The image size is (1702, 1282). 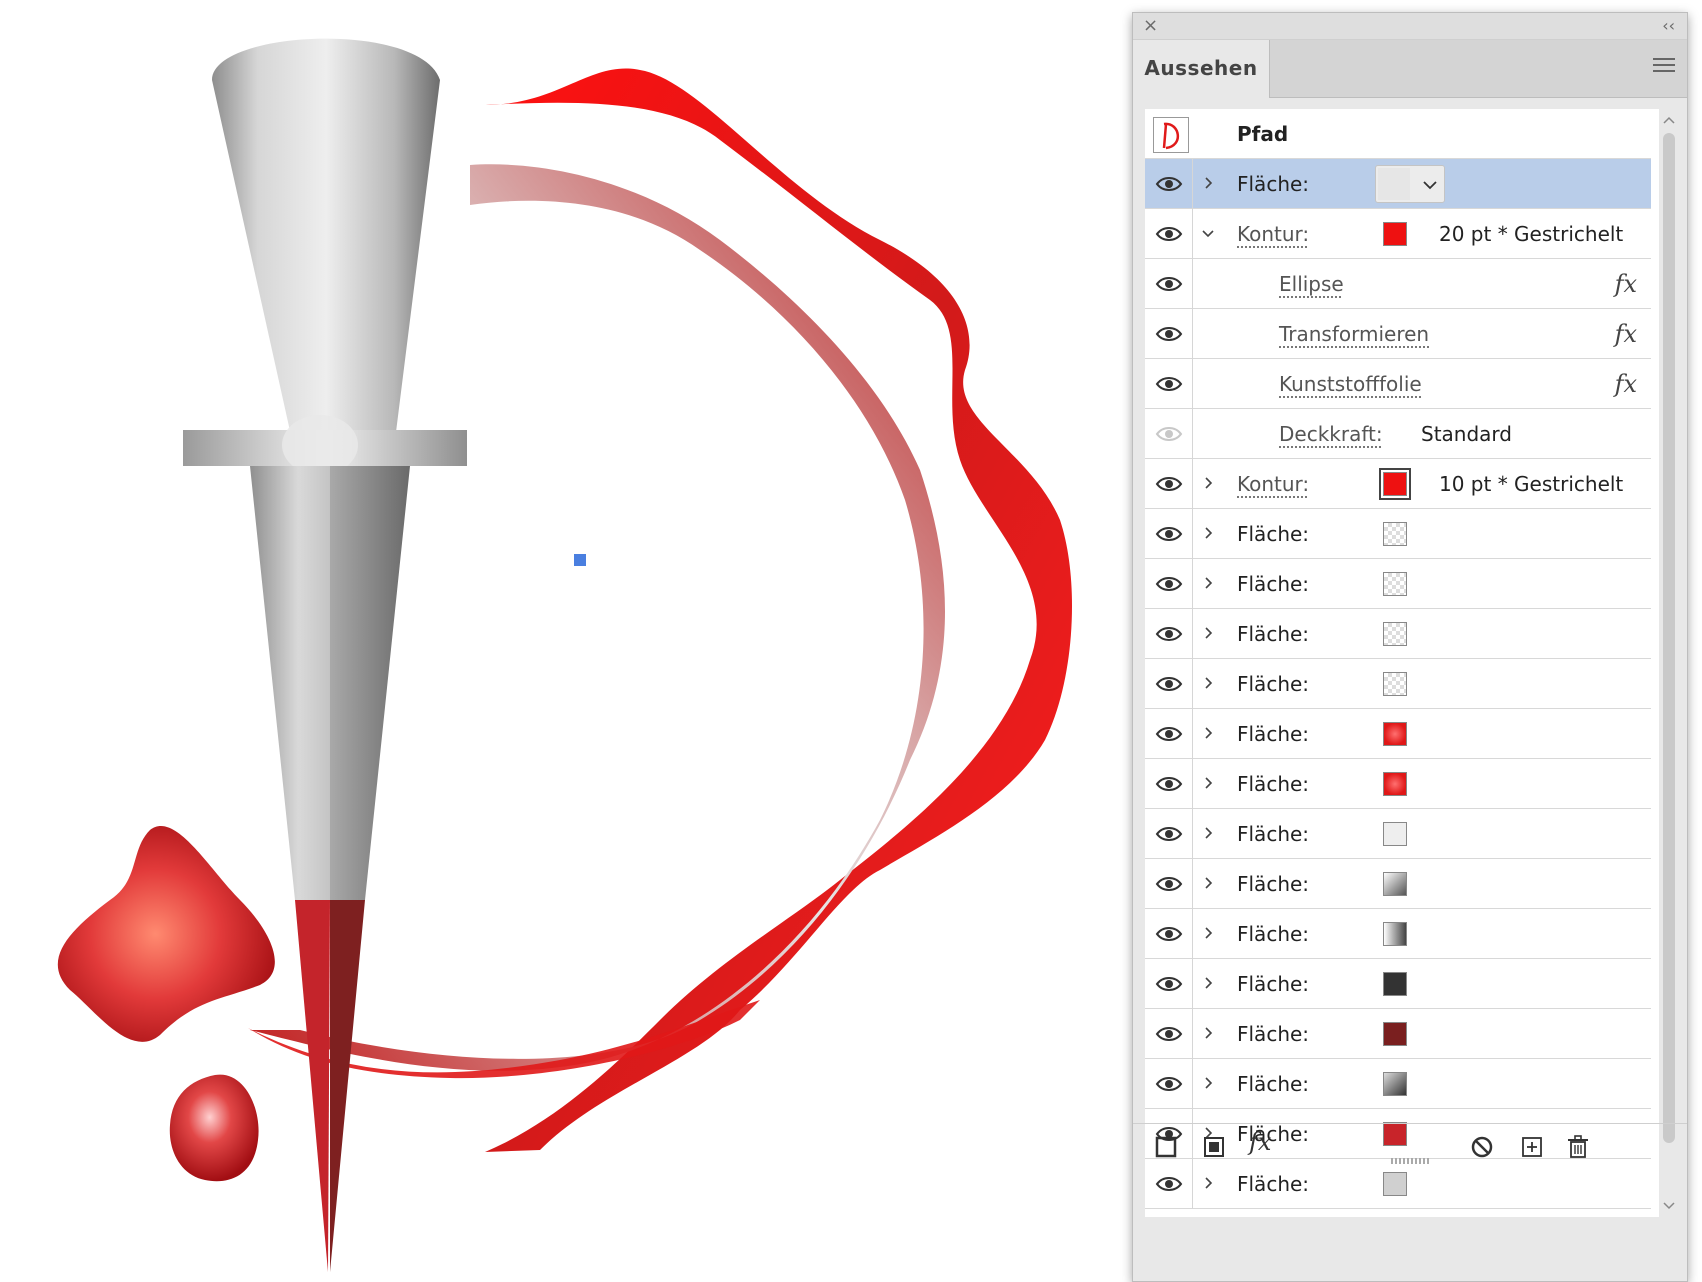 I want to click on scrollbar, so click(x=1669, y=663).